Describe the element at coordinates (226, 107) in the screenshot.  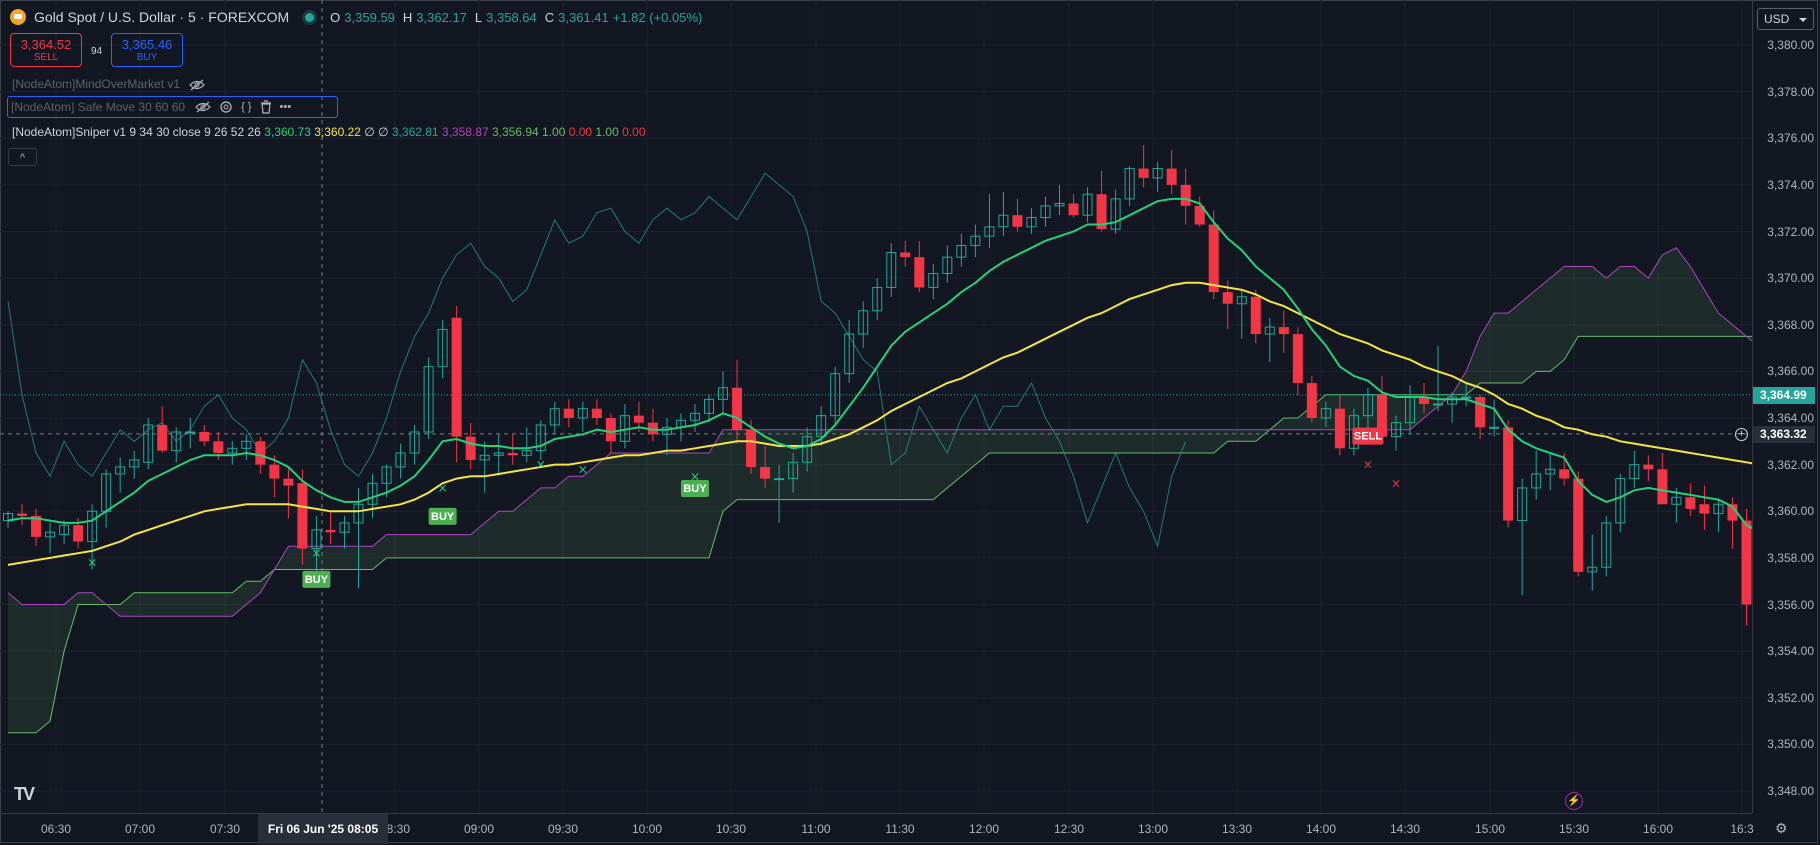
I see `settings-icon` at that location.